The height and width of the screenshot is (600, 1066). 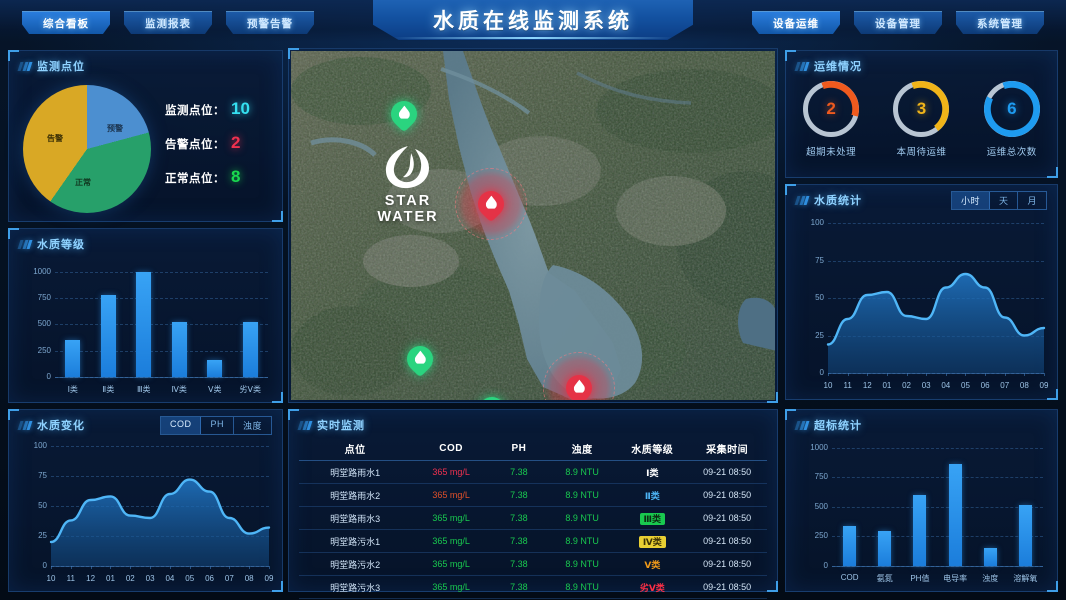 I want to click on tab-water-statistics-0: 小时, so click(x=970, y=200).